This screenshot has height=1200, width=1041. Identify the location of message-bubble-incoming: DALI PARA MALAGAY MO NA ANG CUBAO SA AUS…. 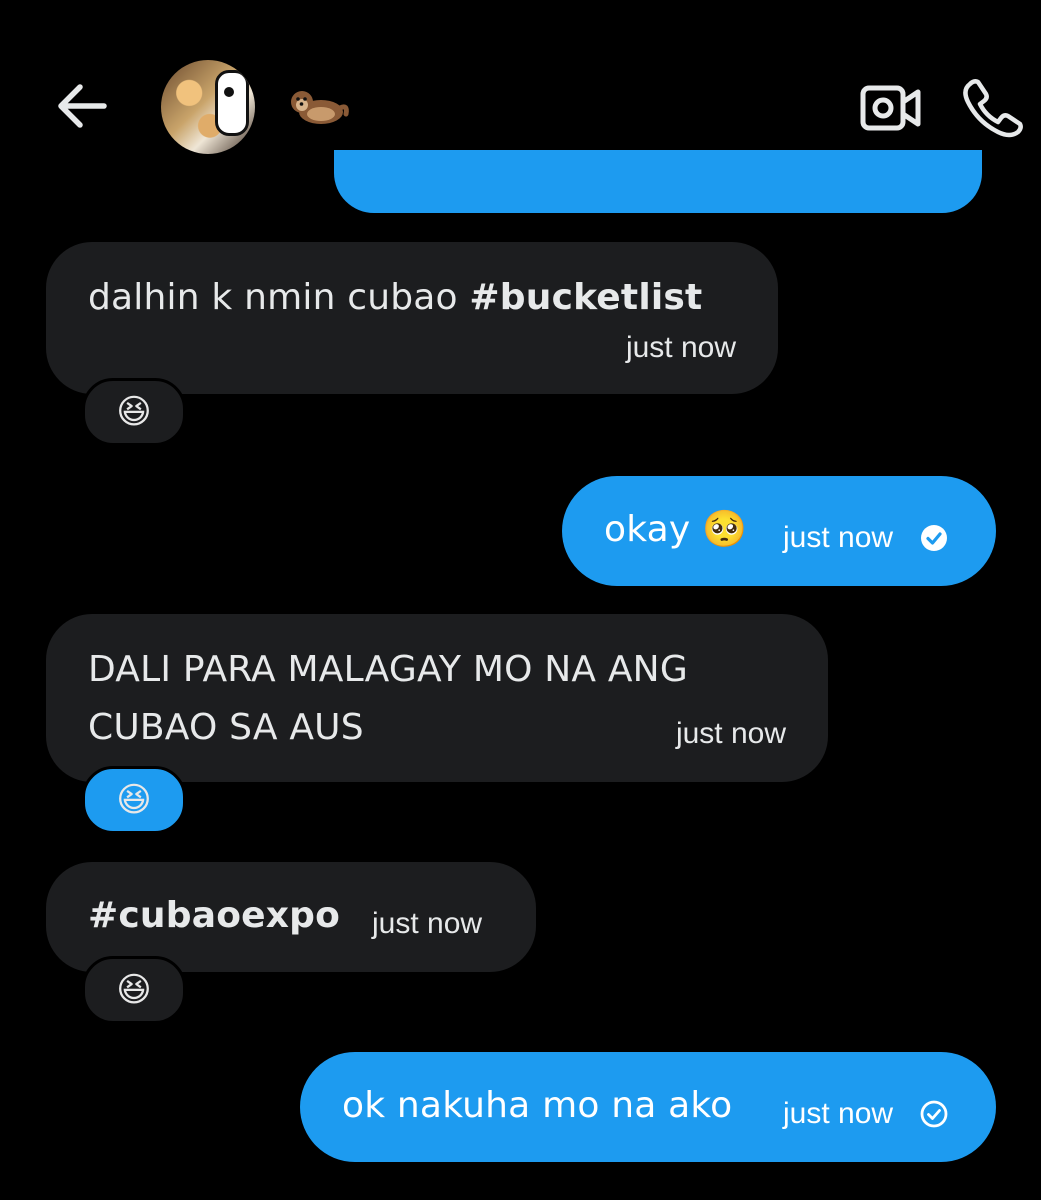
(437, 698).